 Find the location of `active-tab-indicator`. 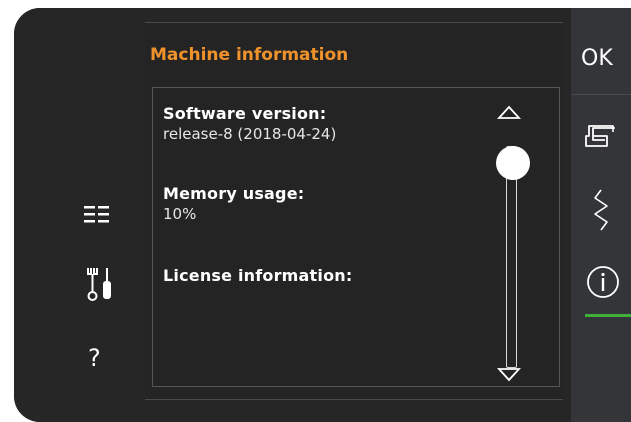

active-tab-indicator is located at coordinates (608, 315).